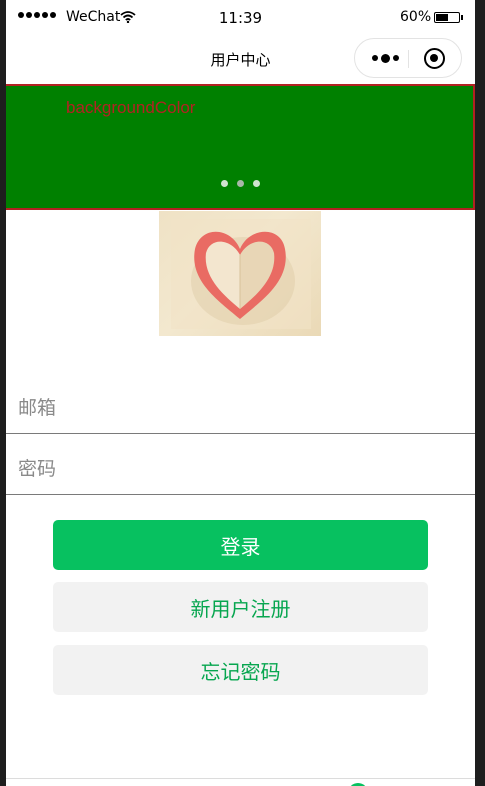 Image resolution: width=485 pixels, height=786 pixels. I want to click on capsule-divider, so click(408, 59).